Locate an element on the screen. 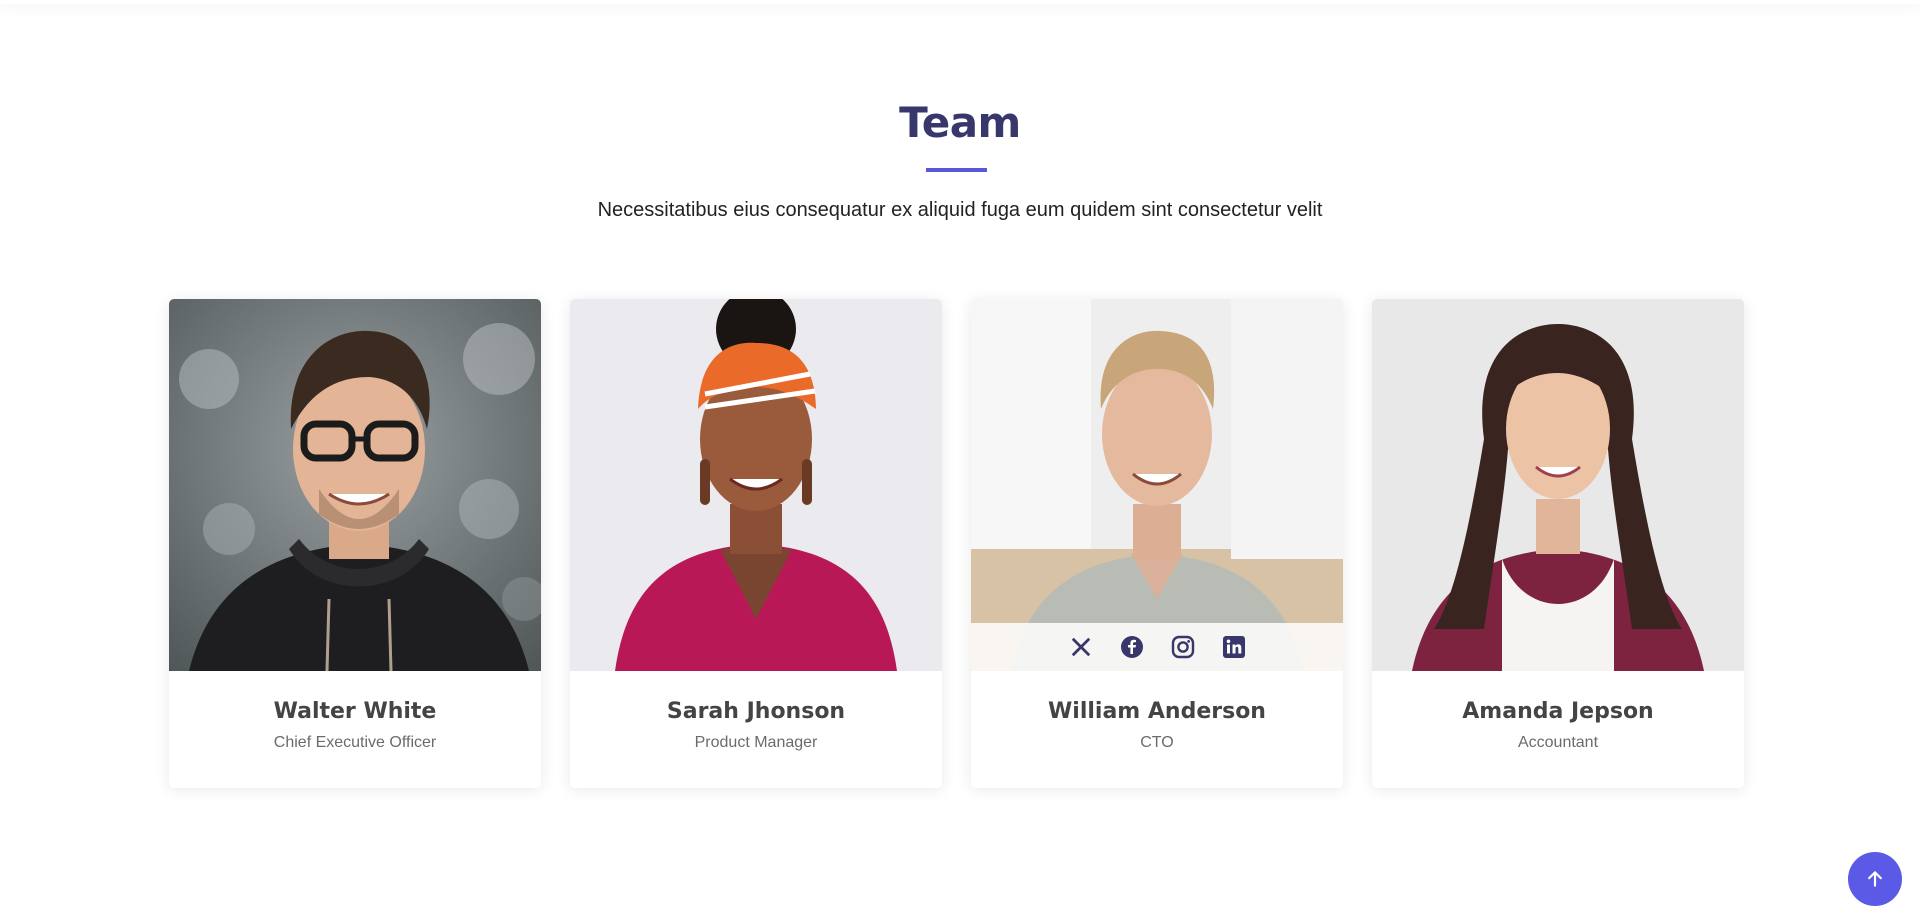 The height and width of the screenshot is (922, 1920). back-to-top-button is located at coordinates (1875, 879).